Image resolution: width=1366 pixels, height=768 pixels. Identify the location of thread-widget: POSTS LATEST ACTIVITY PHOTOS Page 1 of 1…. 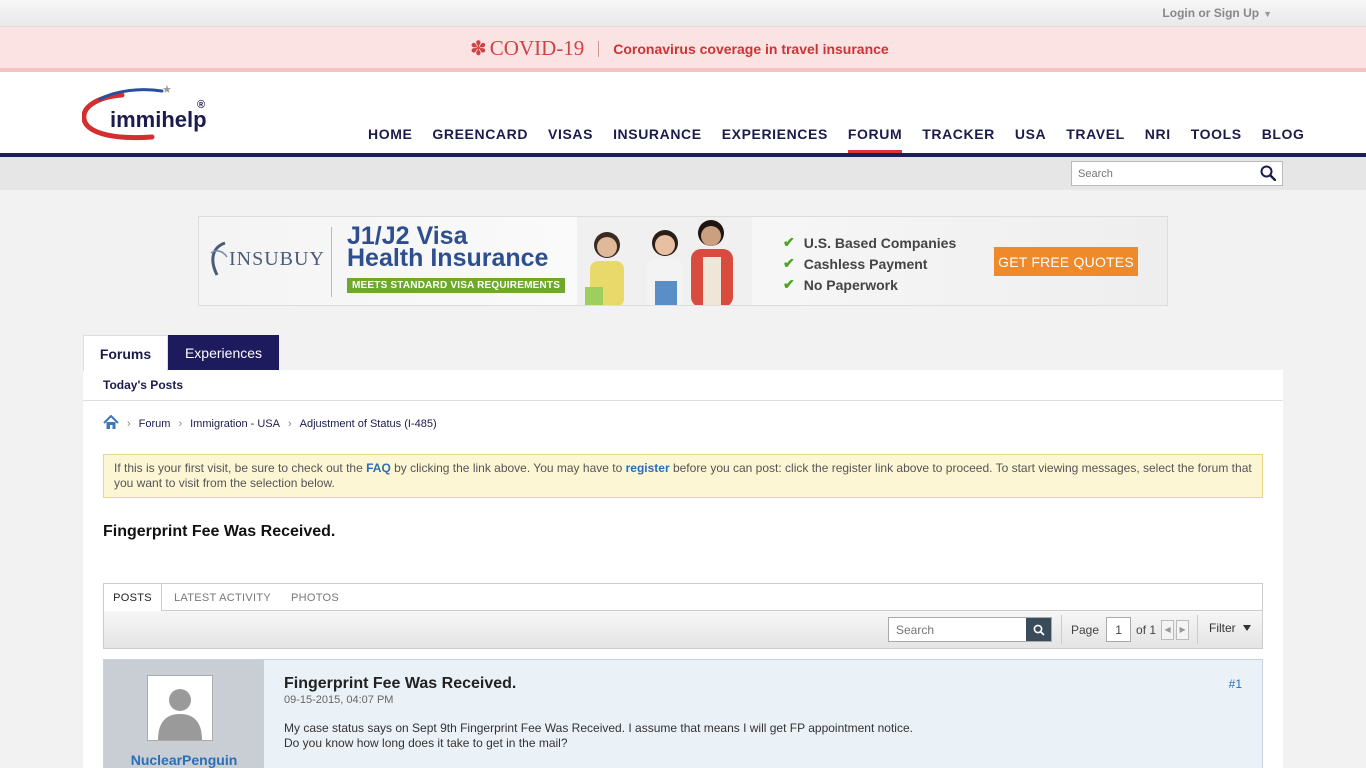
(683, 616).